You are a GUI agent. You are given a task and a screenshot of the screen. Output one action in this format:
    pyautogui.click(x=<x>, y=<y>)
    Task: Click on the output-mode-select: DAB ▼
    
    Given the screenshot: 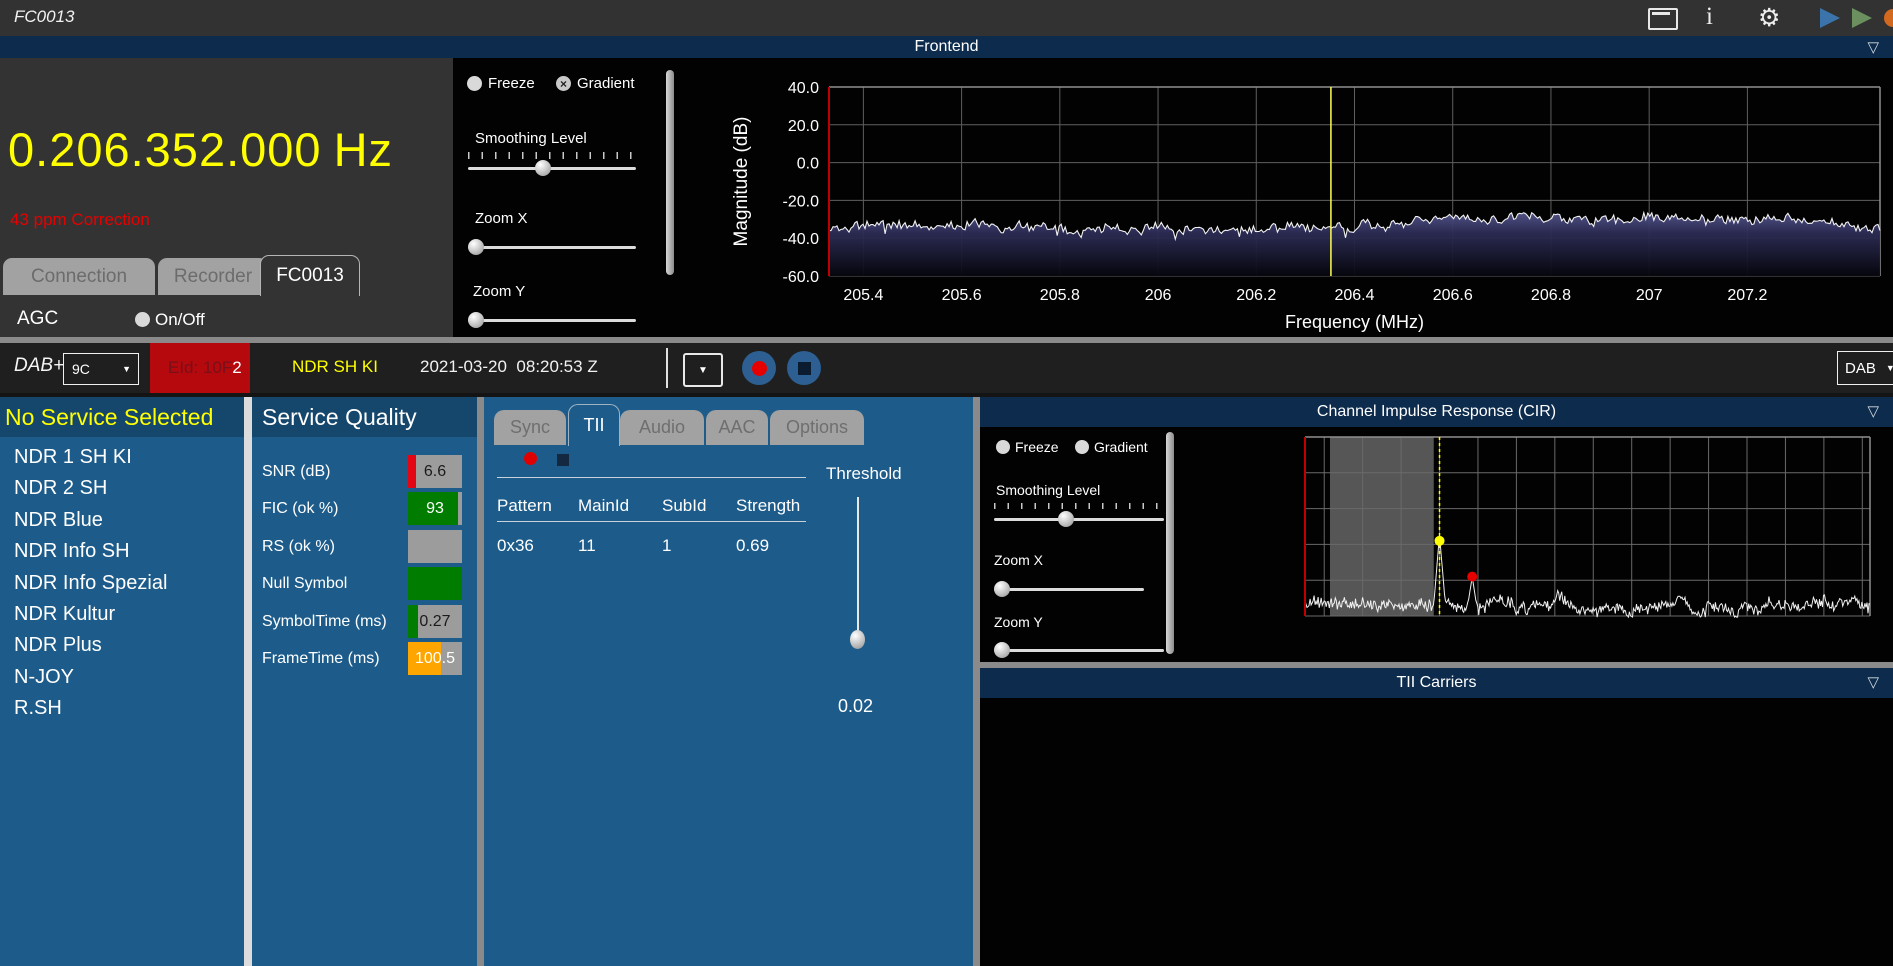 What is the action you would take?
    pyautogui.click(x=1865, y=368)
    